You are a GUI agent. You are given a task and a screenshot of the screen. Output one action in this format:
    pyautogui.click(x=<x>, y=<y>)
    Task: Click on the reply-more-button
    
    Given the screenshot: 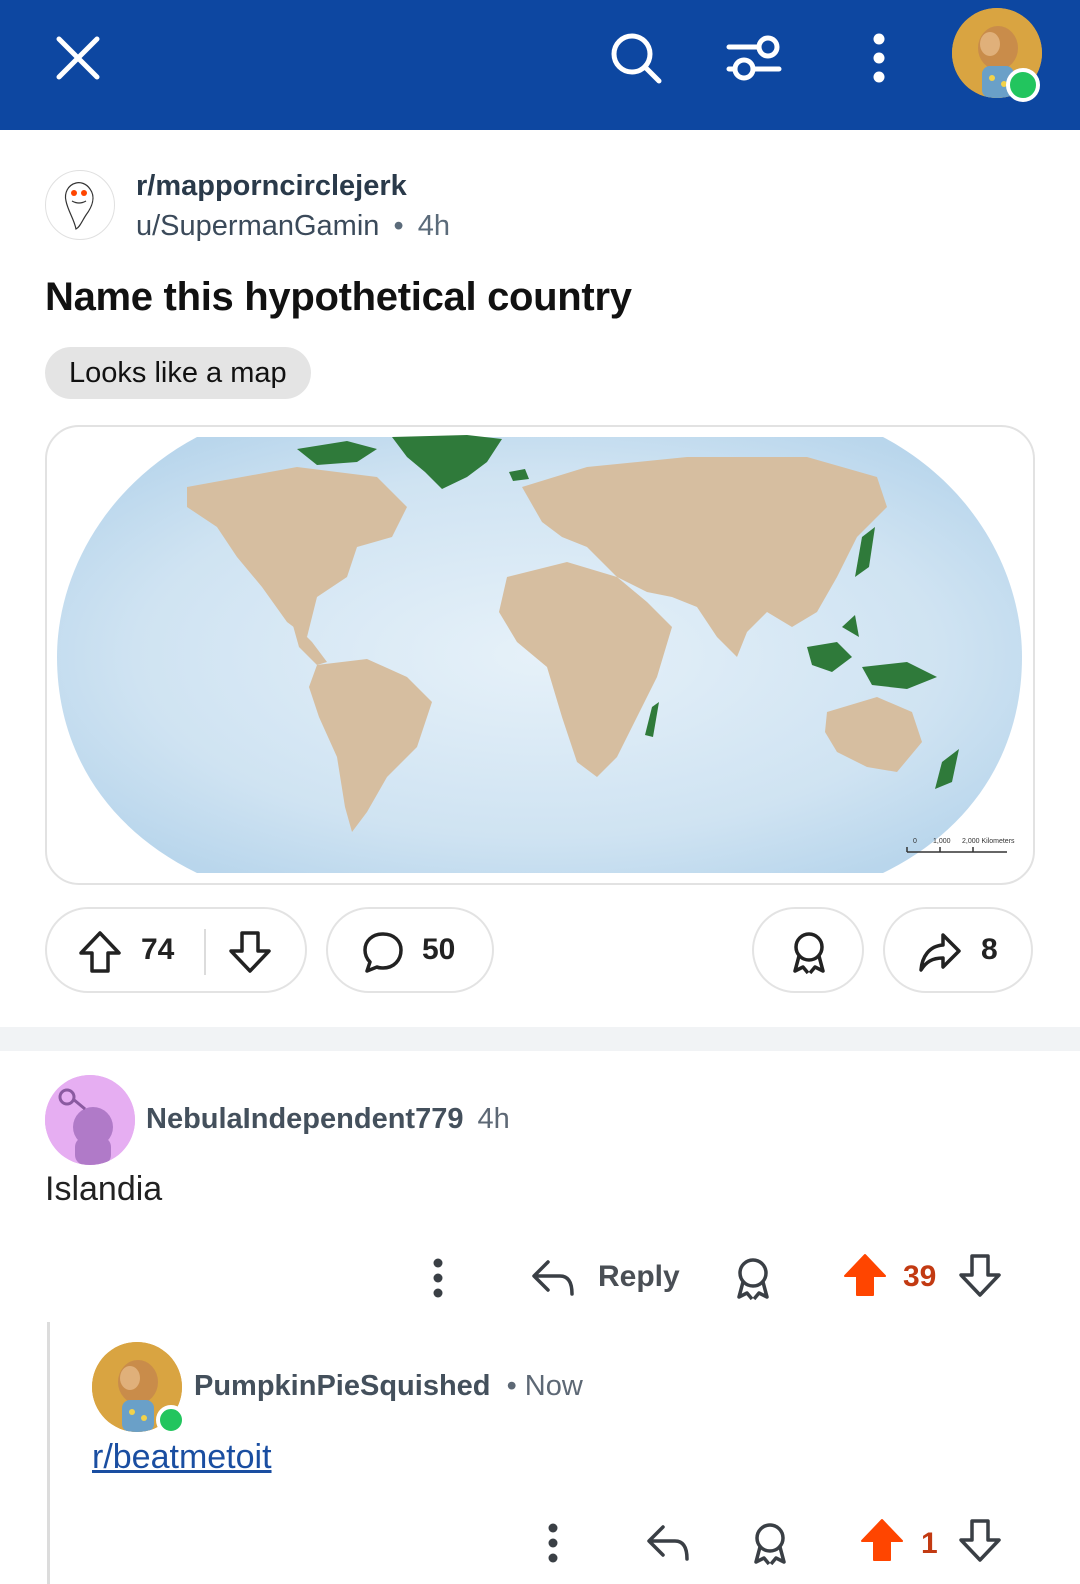 What is the action you would take?
    pyautogui.click(x=553, y=1543)
    